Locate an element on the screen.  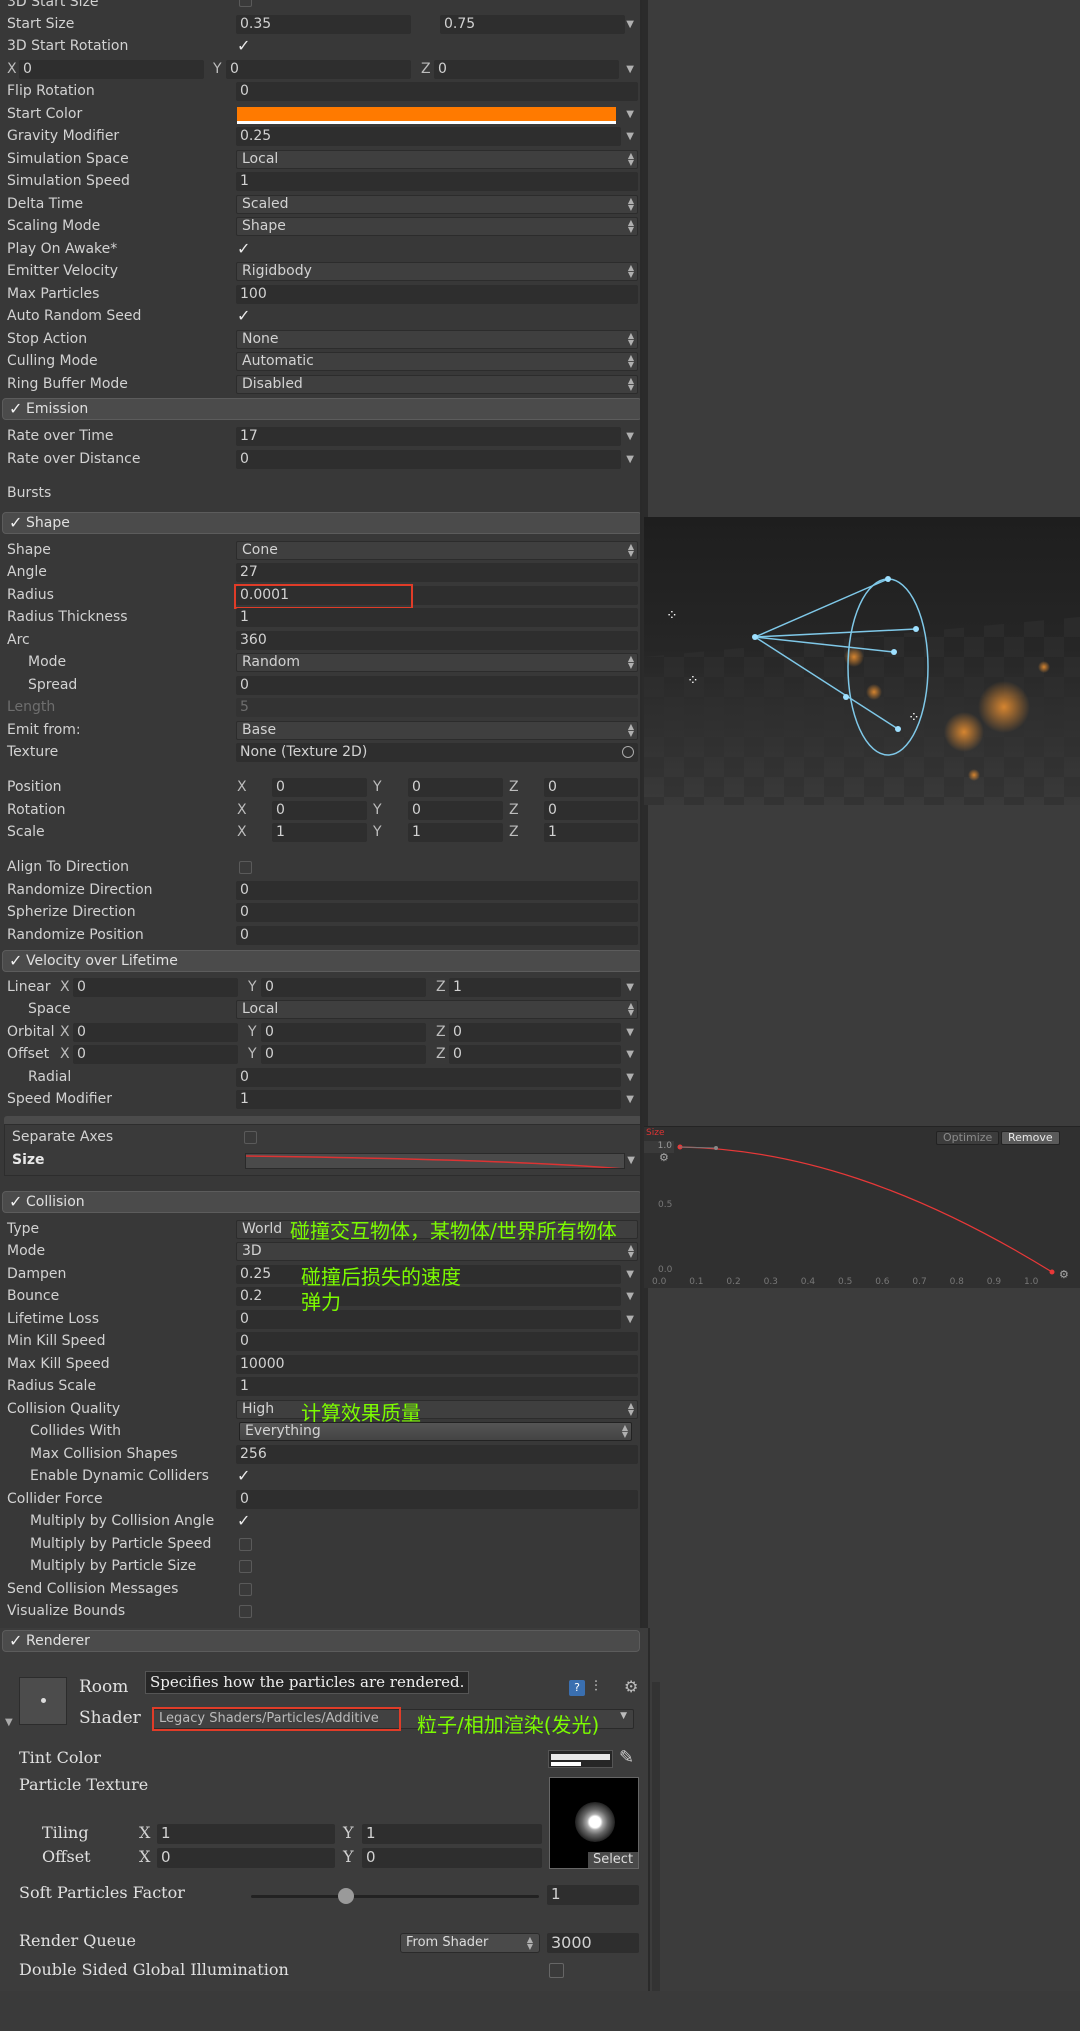
select-button: Select is located at coordinates (613, 1860).